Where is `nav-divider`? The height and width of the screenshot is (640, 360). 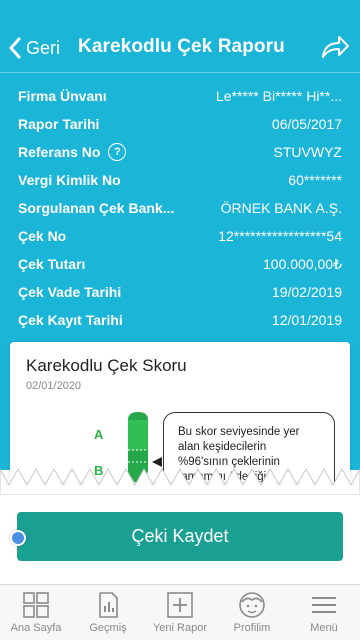 nav-divider is located at coordinates (180, 72).